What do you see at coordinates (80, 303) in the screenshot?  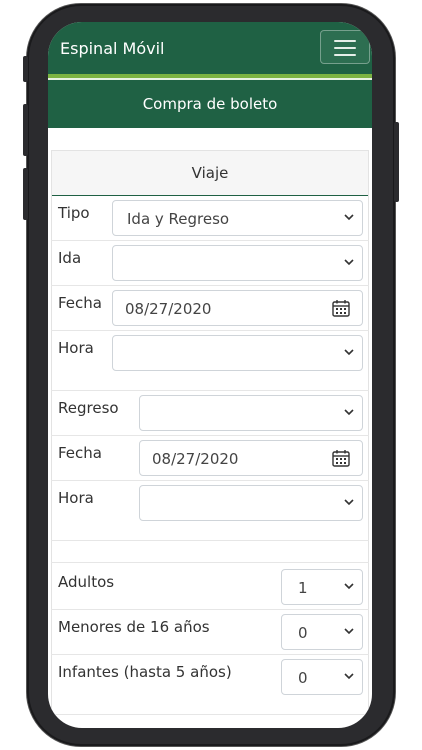 I see `ida-fecha-label: Fecha` at bounding box center [80, 303].